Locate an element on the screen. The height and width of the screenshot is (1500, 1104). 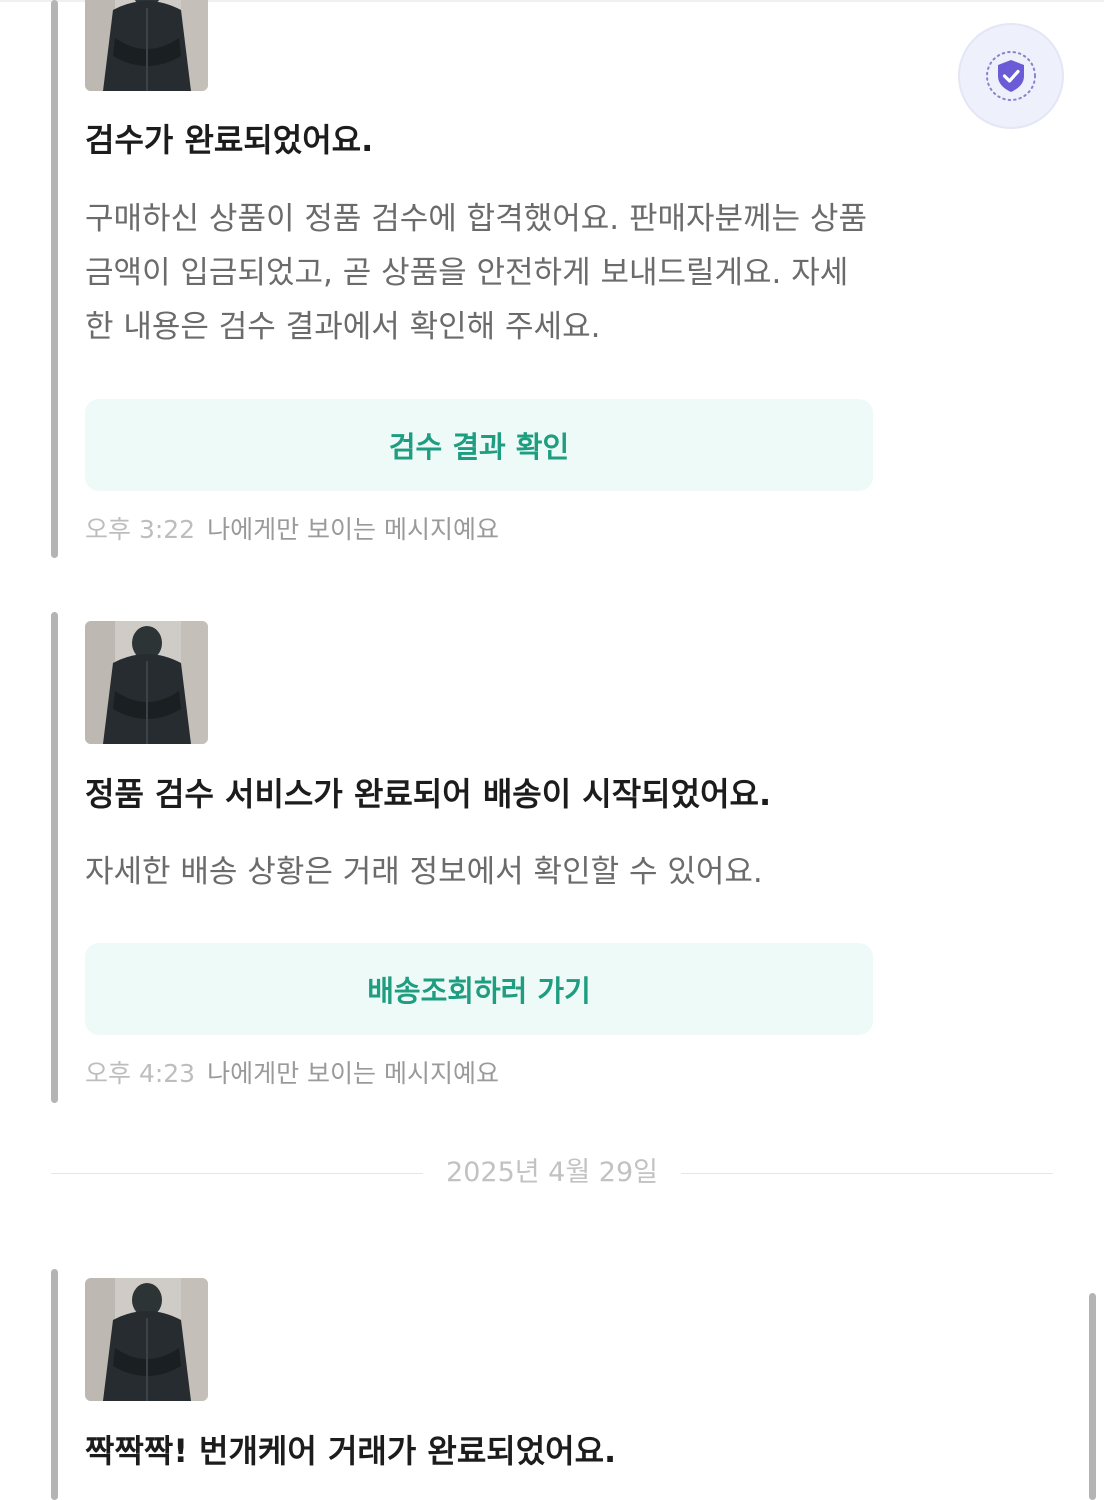
scrollbar is located at coordinates (1092, 1396).